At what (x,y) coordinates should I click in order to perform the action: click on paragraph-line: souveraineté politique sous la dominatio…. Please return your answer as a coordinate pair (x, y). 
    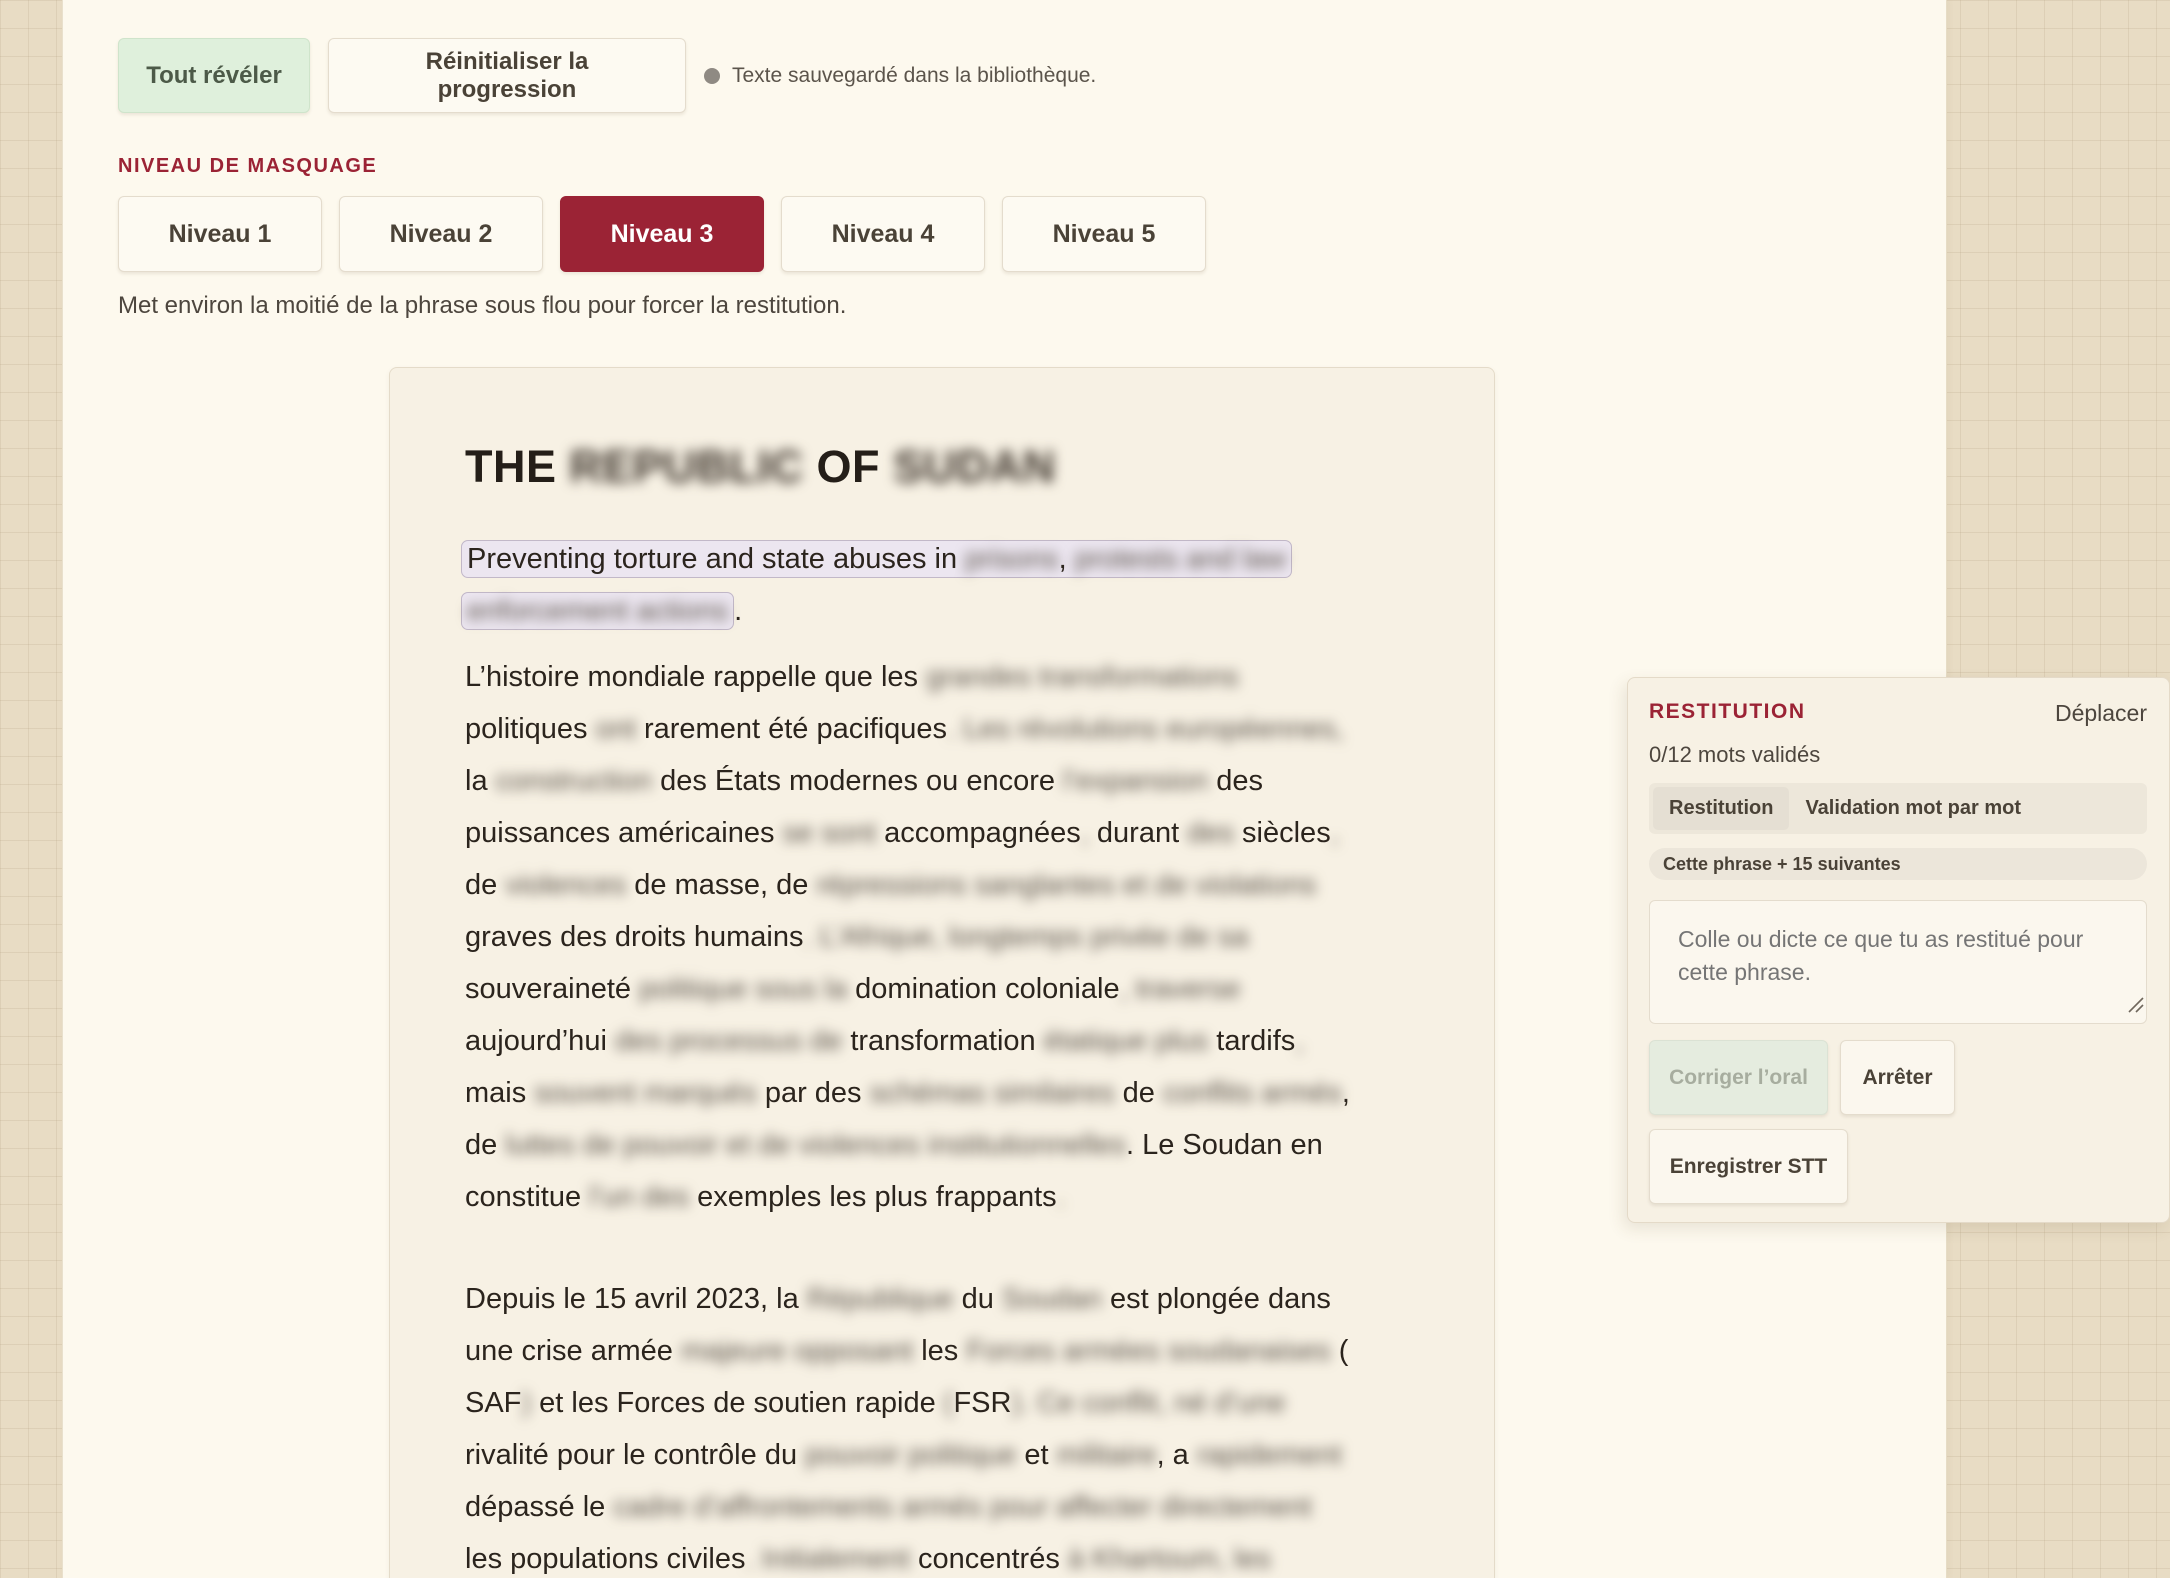
    Looking at the image, I should click on (935, 989).